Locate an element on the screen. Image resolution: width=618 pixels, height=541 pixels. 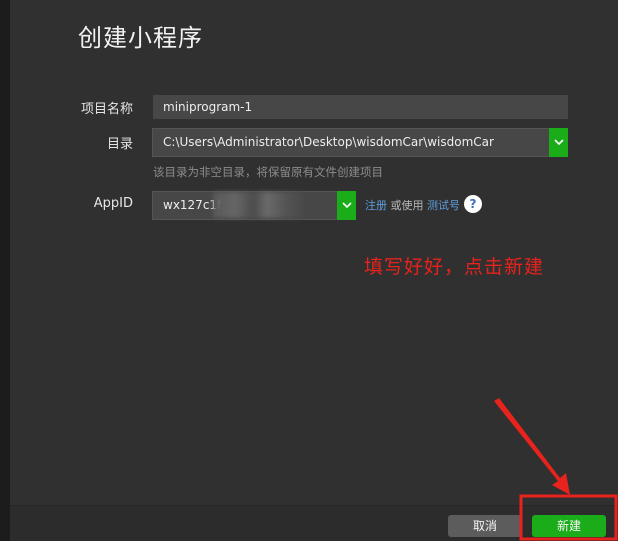
red-arrow is located at coordinates (532, 446).